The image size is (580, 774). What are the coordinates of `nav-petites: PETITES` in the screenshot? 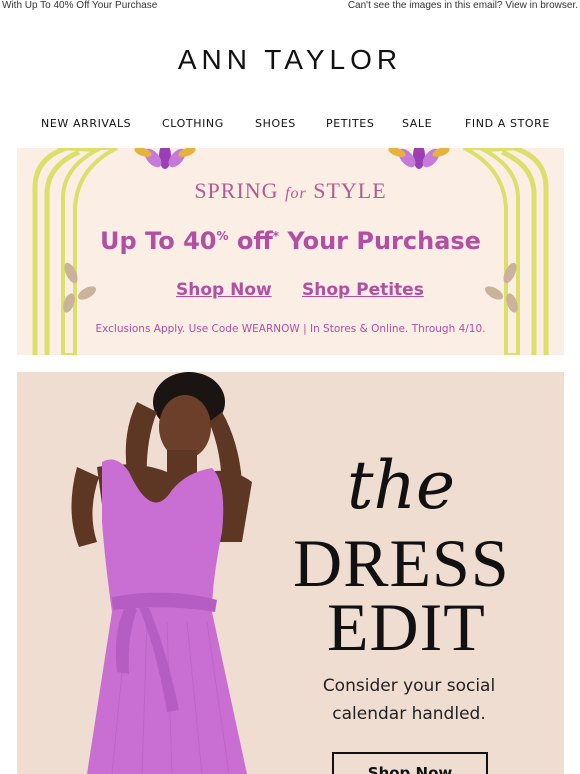 It's located at (350, 123).